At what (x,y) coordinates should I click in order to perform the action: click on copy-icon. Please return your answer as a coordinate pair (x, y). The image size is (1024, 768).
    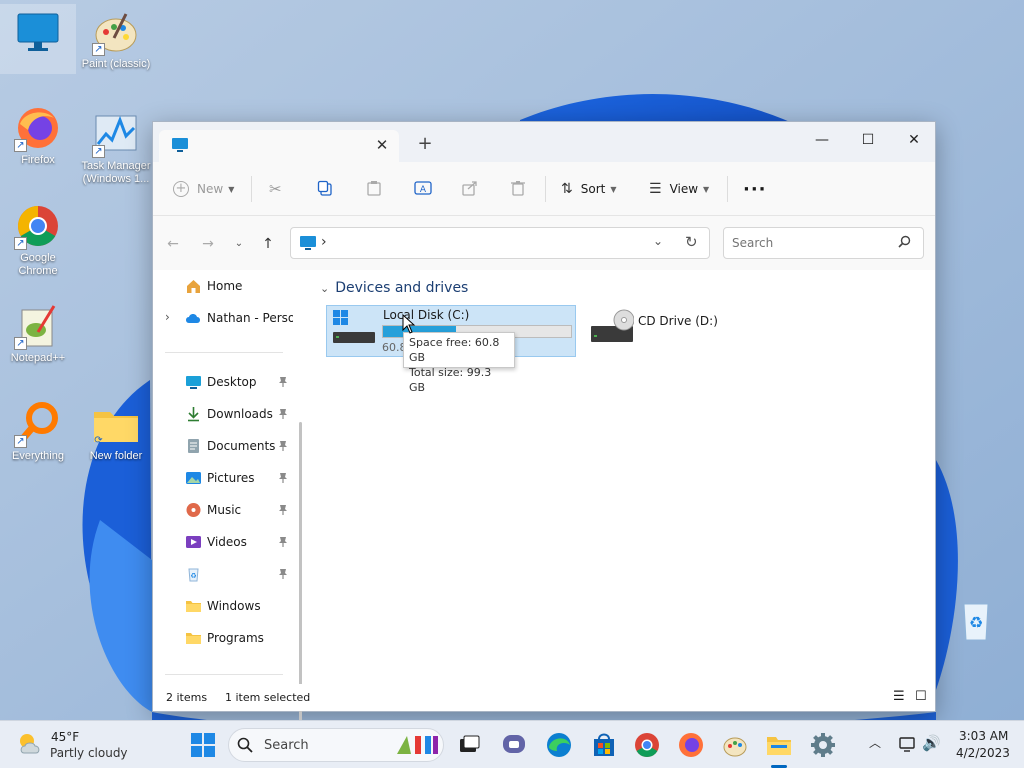
    Looking at the image, I should click on (325, 189).